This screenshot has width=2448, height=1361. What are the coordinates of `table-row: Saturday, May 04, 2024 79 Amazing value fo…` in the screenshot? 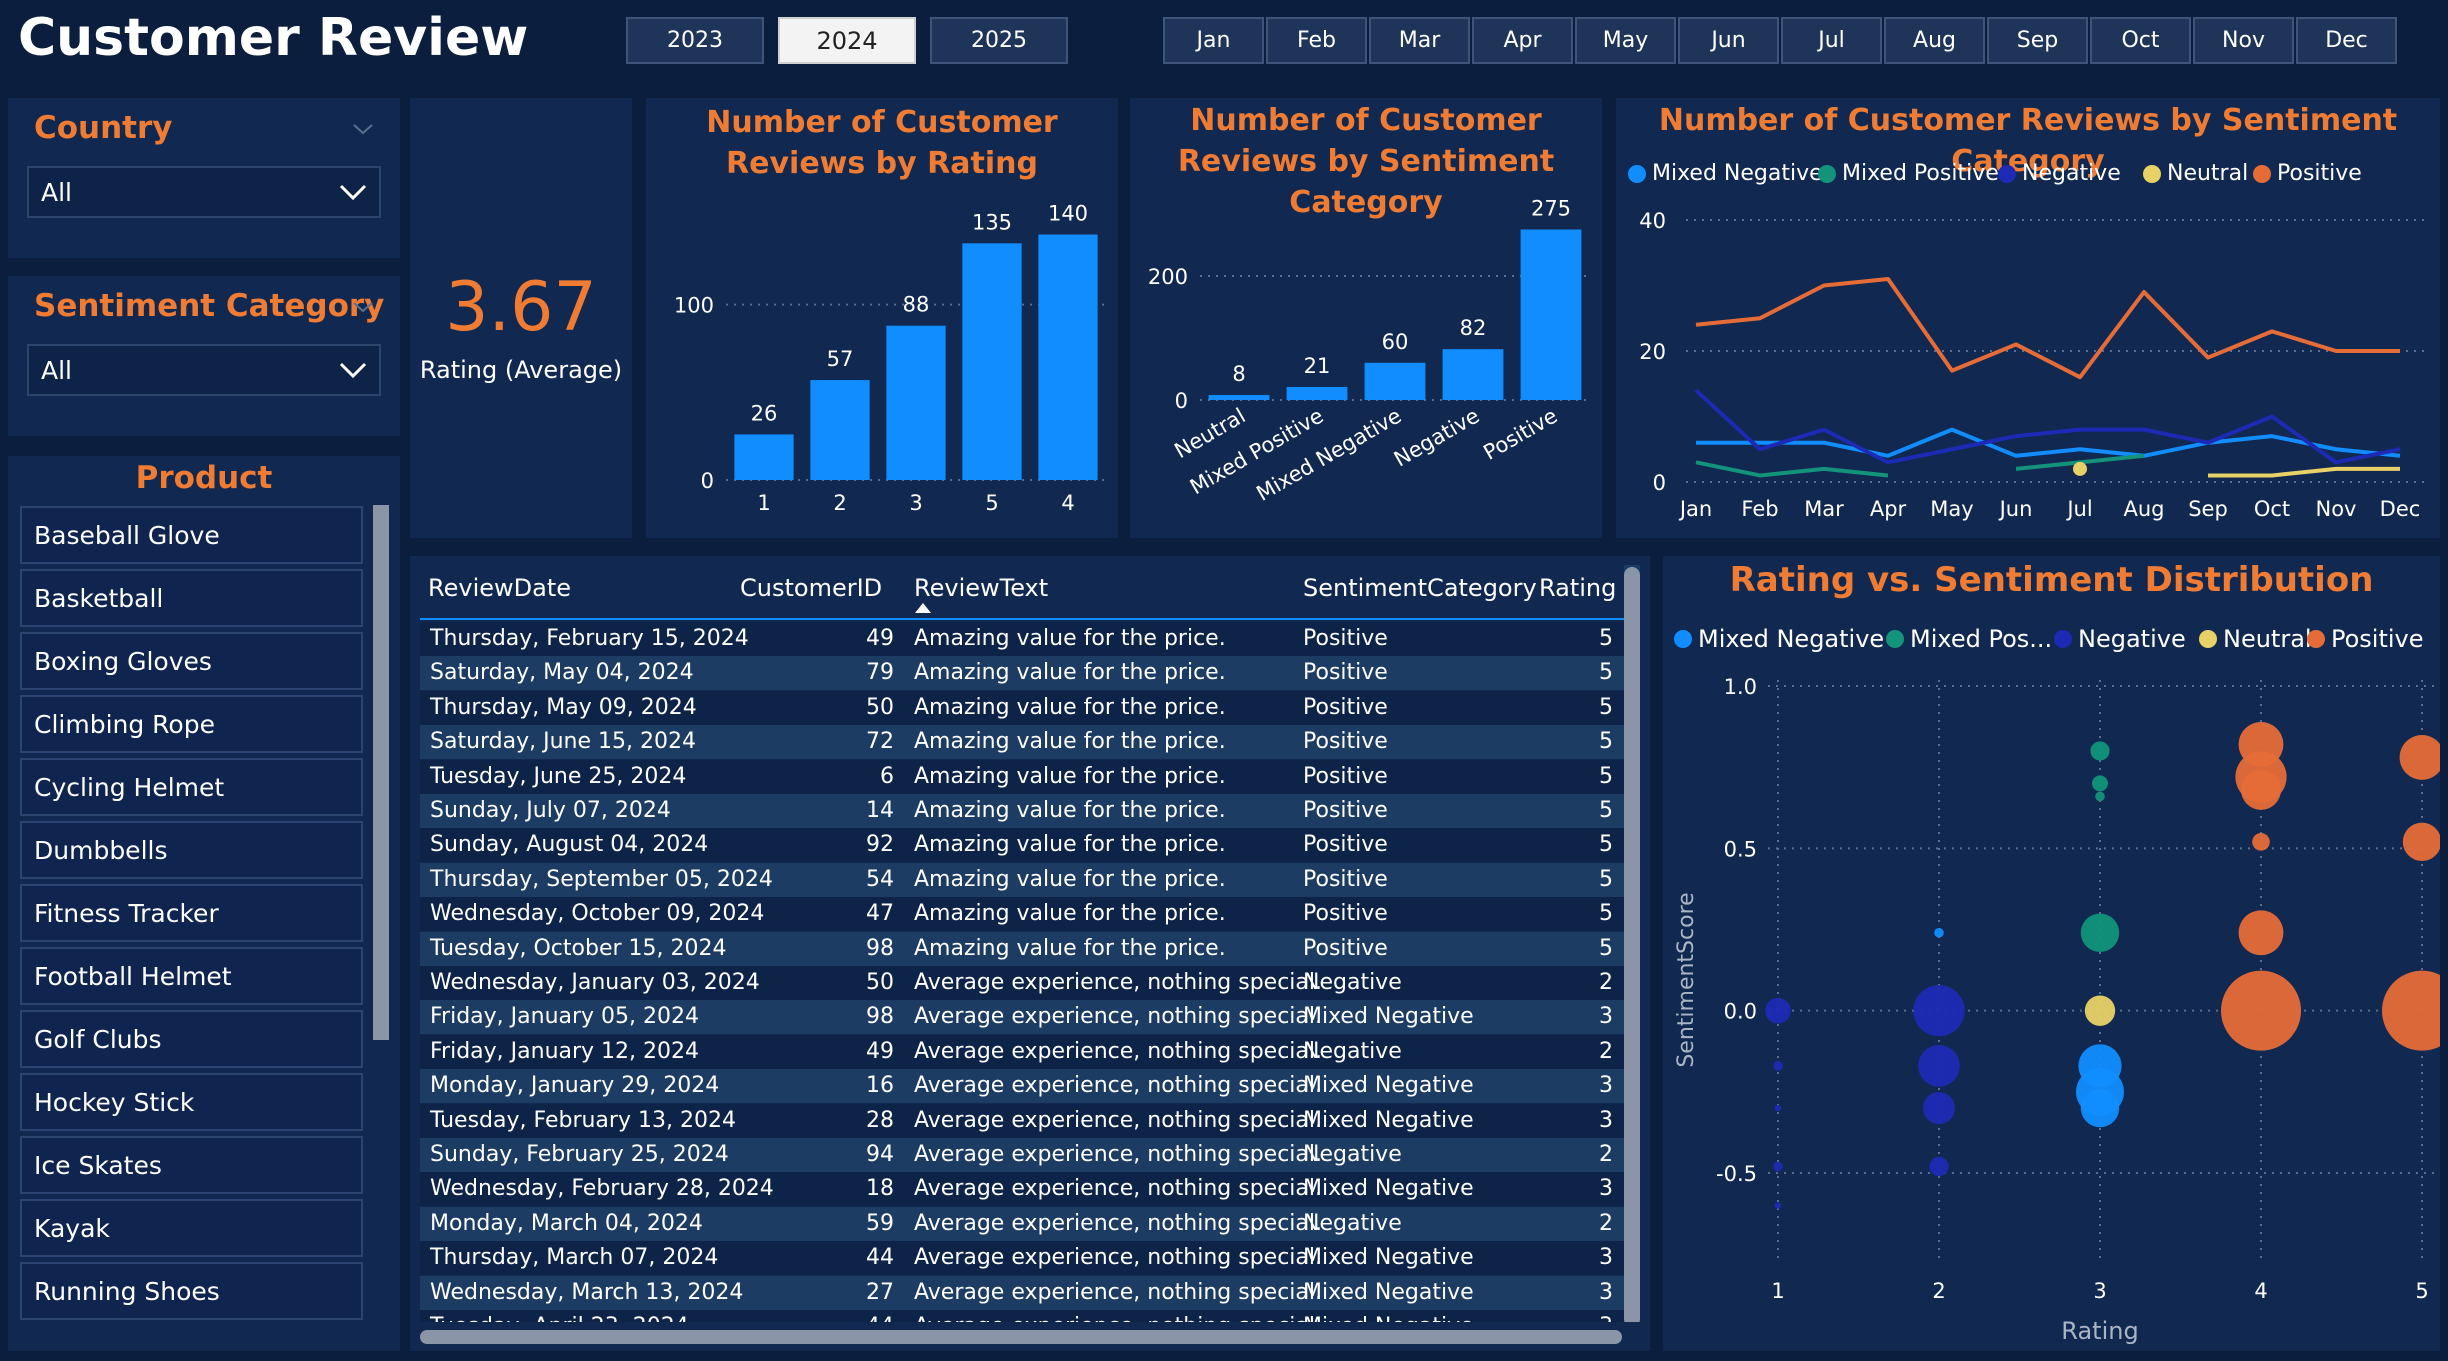 It's located at (1022, 673).